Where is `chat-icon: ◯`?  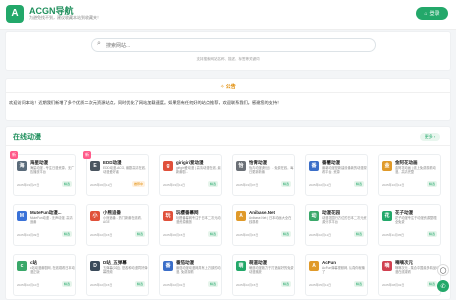
chat-icon: ◯ is located at coordinates (443, 270).